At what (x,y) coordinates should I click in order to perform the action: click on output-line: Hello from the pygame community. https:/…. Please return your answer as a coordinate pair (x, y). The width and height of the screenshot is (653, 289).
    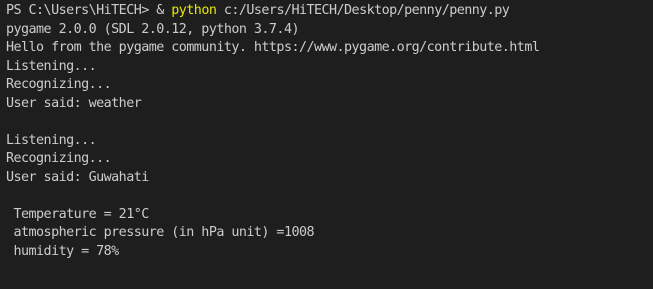
    Looking at the image, I should click on (273, 47).